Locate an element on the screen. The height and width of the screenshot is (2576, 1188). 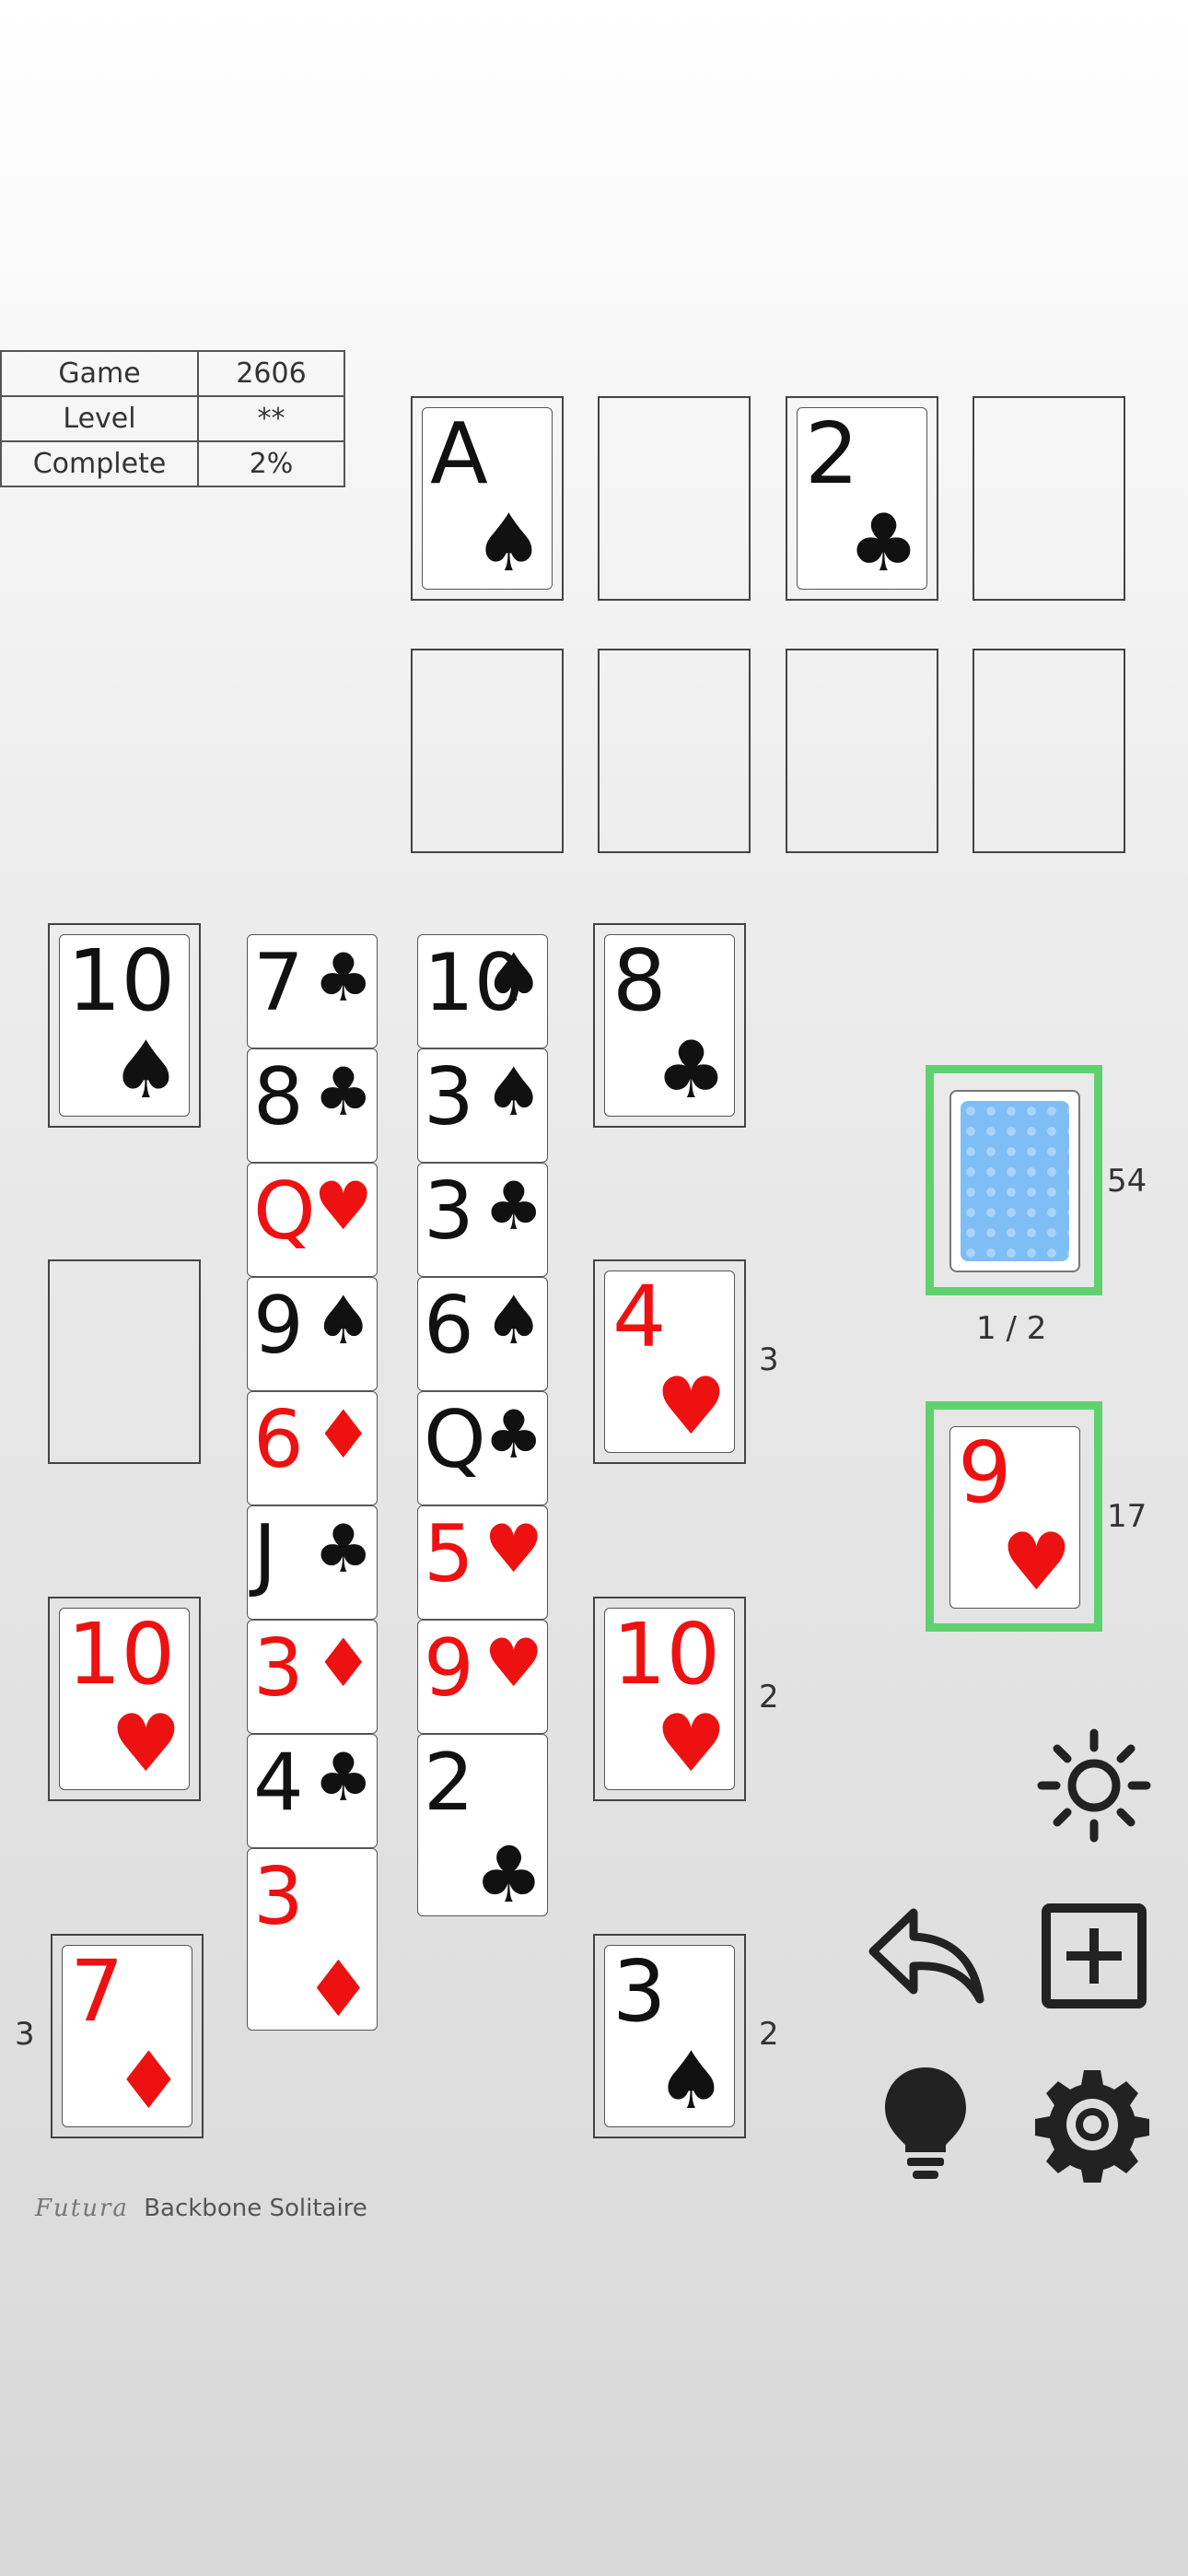
right-pile-count-1: 3 is located at coordinates (769, 1359).